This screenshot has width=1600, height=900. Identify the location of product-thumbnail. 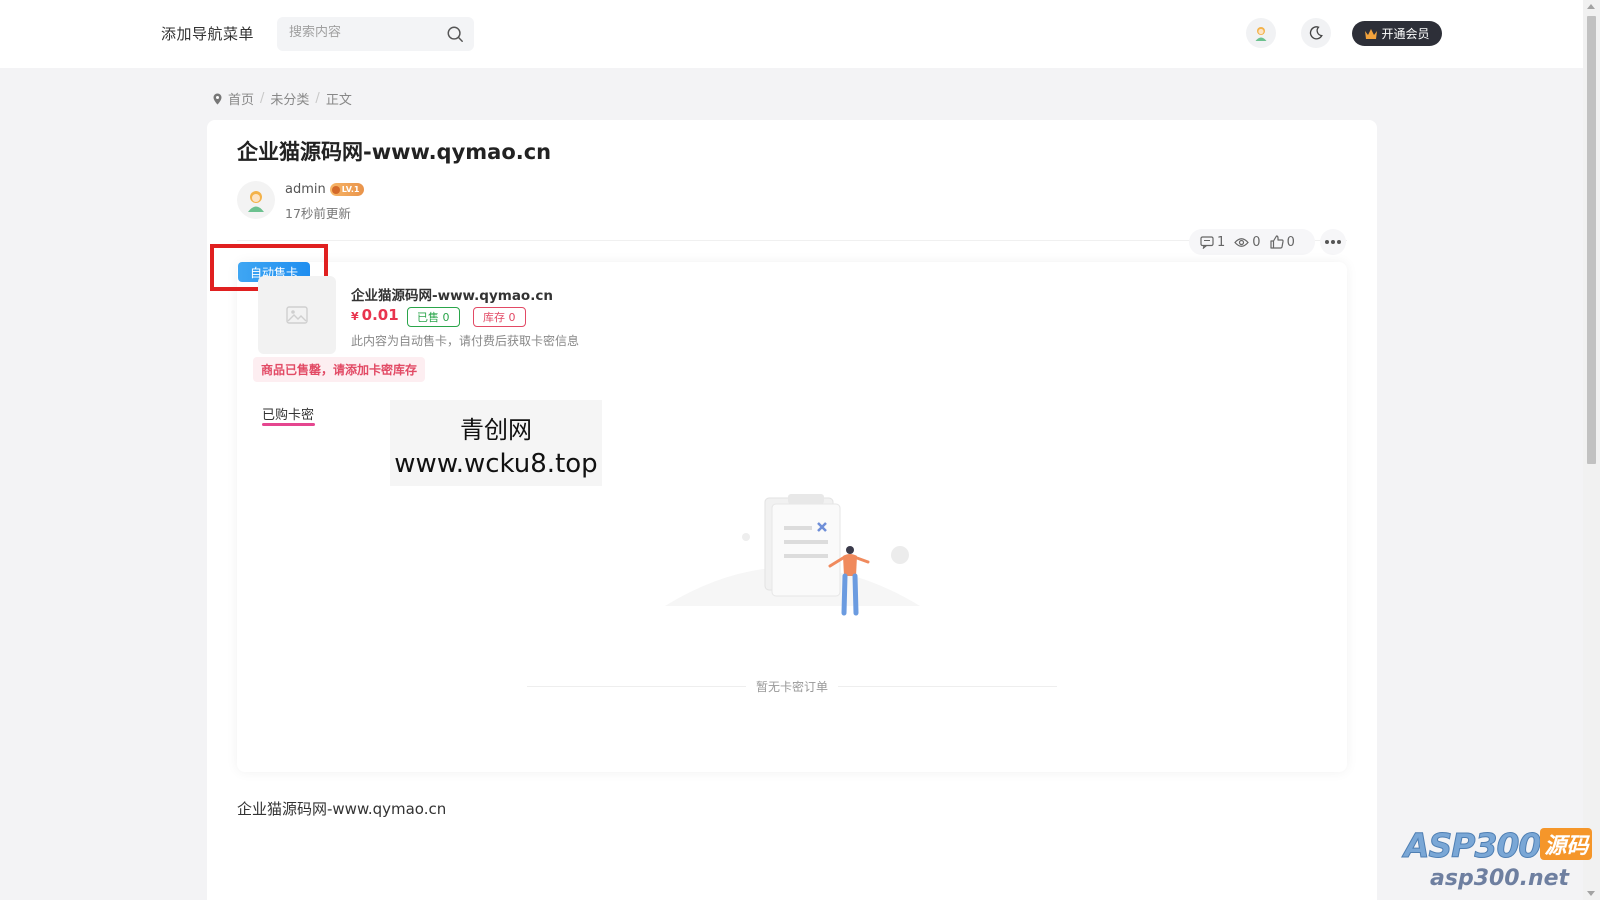
(297, 315).